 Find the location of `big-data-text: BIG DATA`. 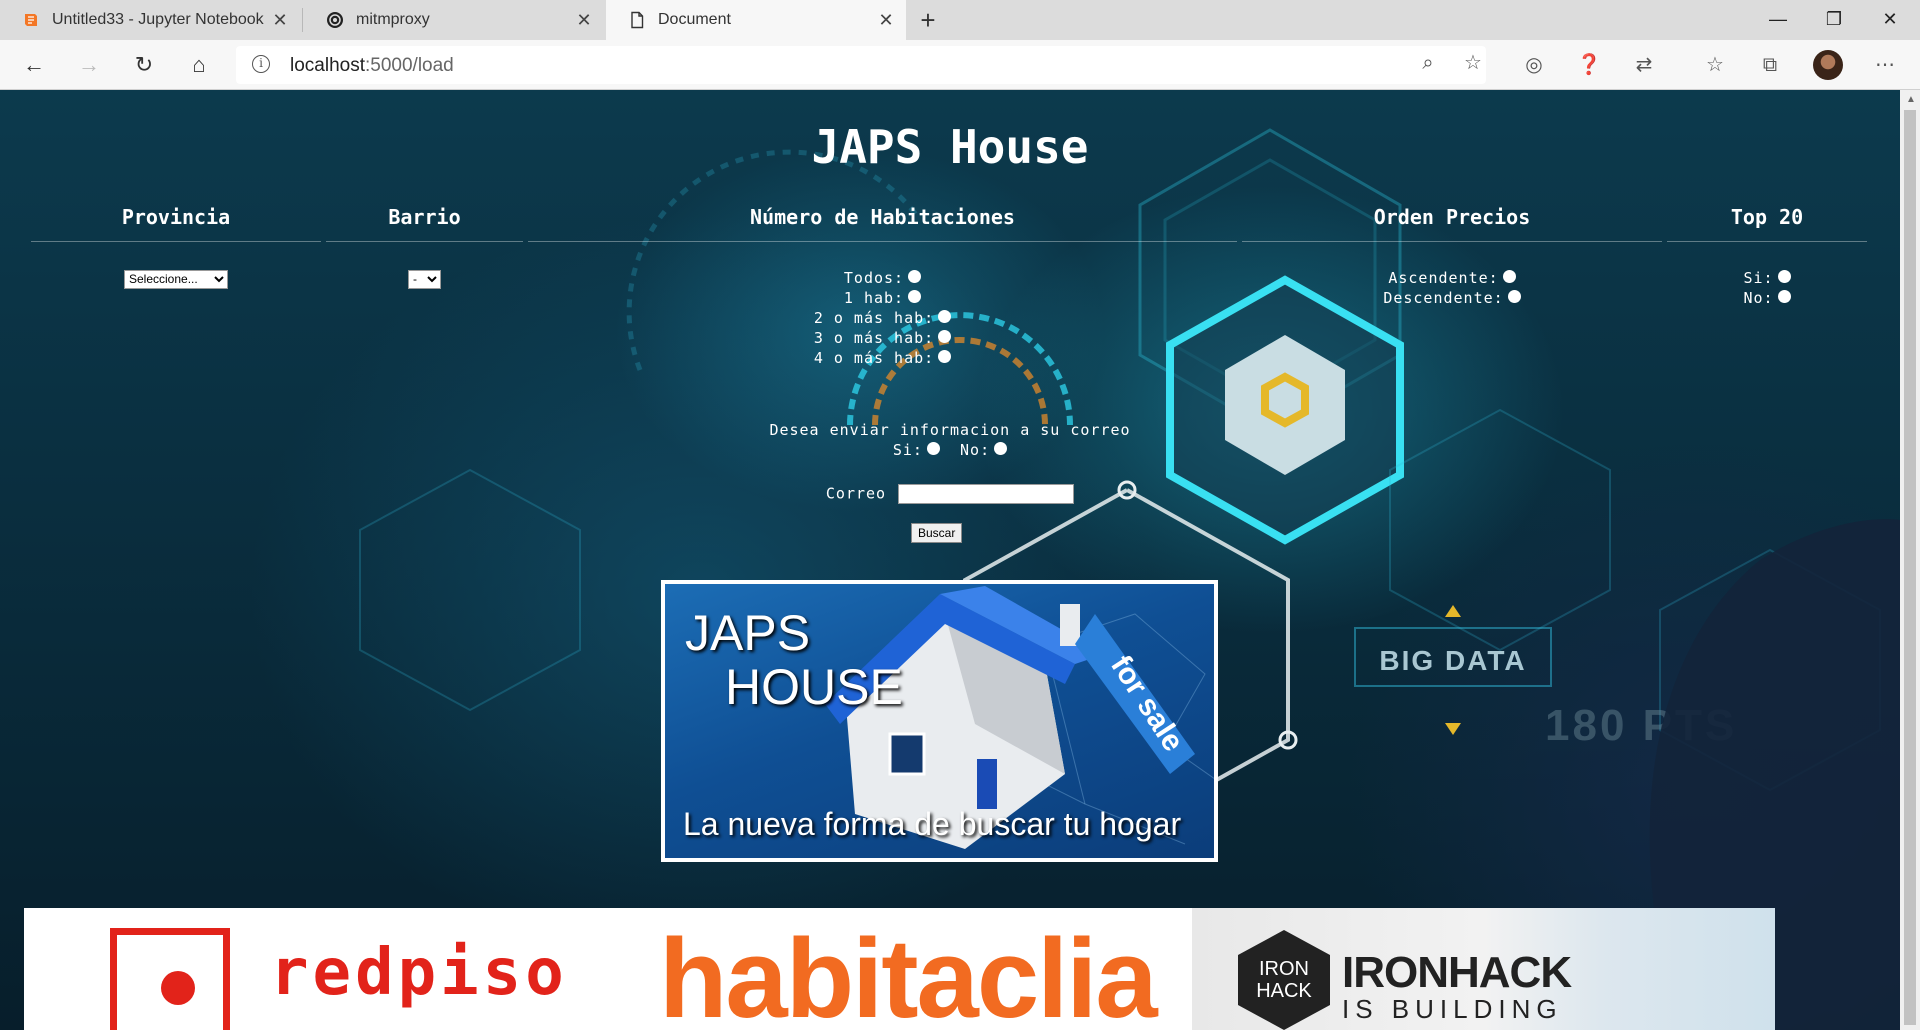

big-data-text: BIG DATA is located at coordinates (1452, 660).